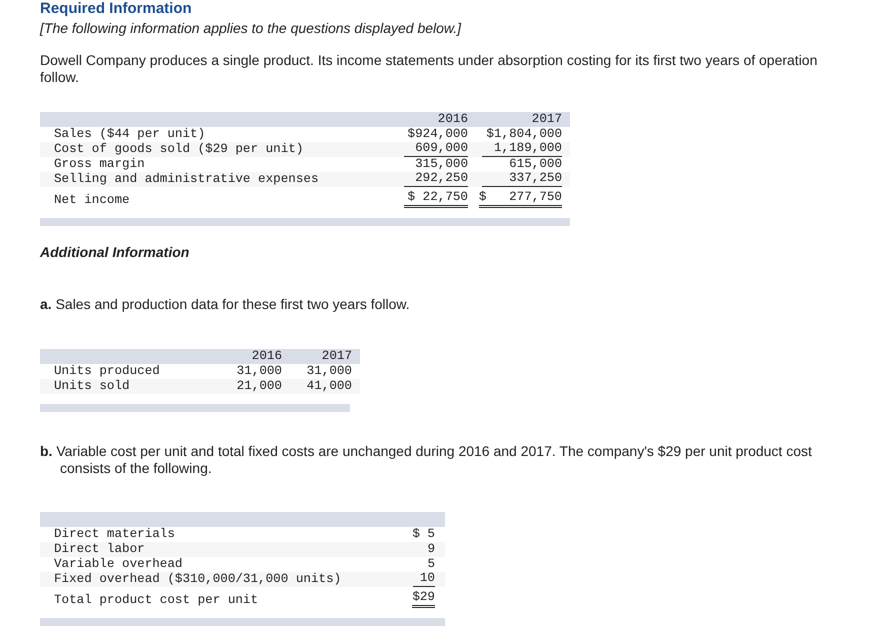 Image resolution: width=883 pixels, height=638 pixels. I want to click on amount: 41,000, so click(329, 386).